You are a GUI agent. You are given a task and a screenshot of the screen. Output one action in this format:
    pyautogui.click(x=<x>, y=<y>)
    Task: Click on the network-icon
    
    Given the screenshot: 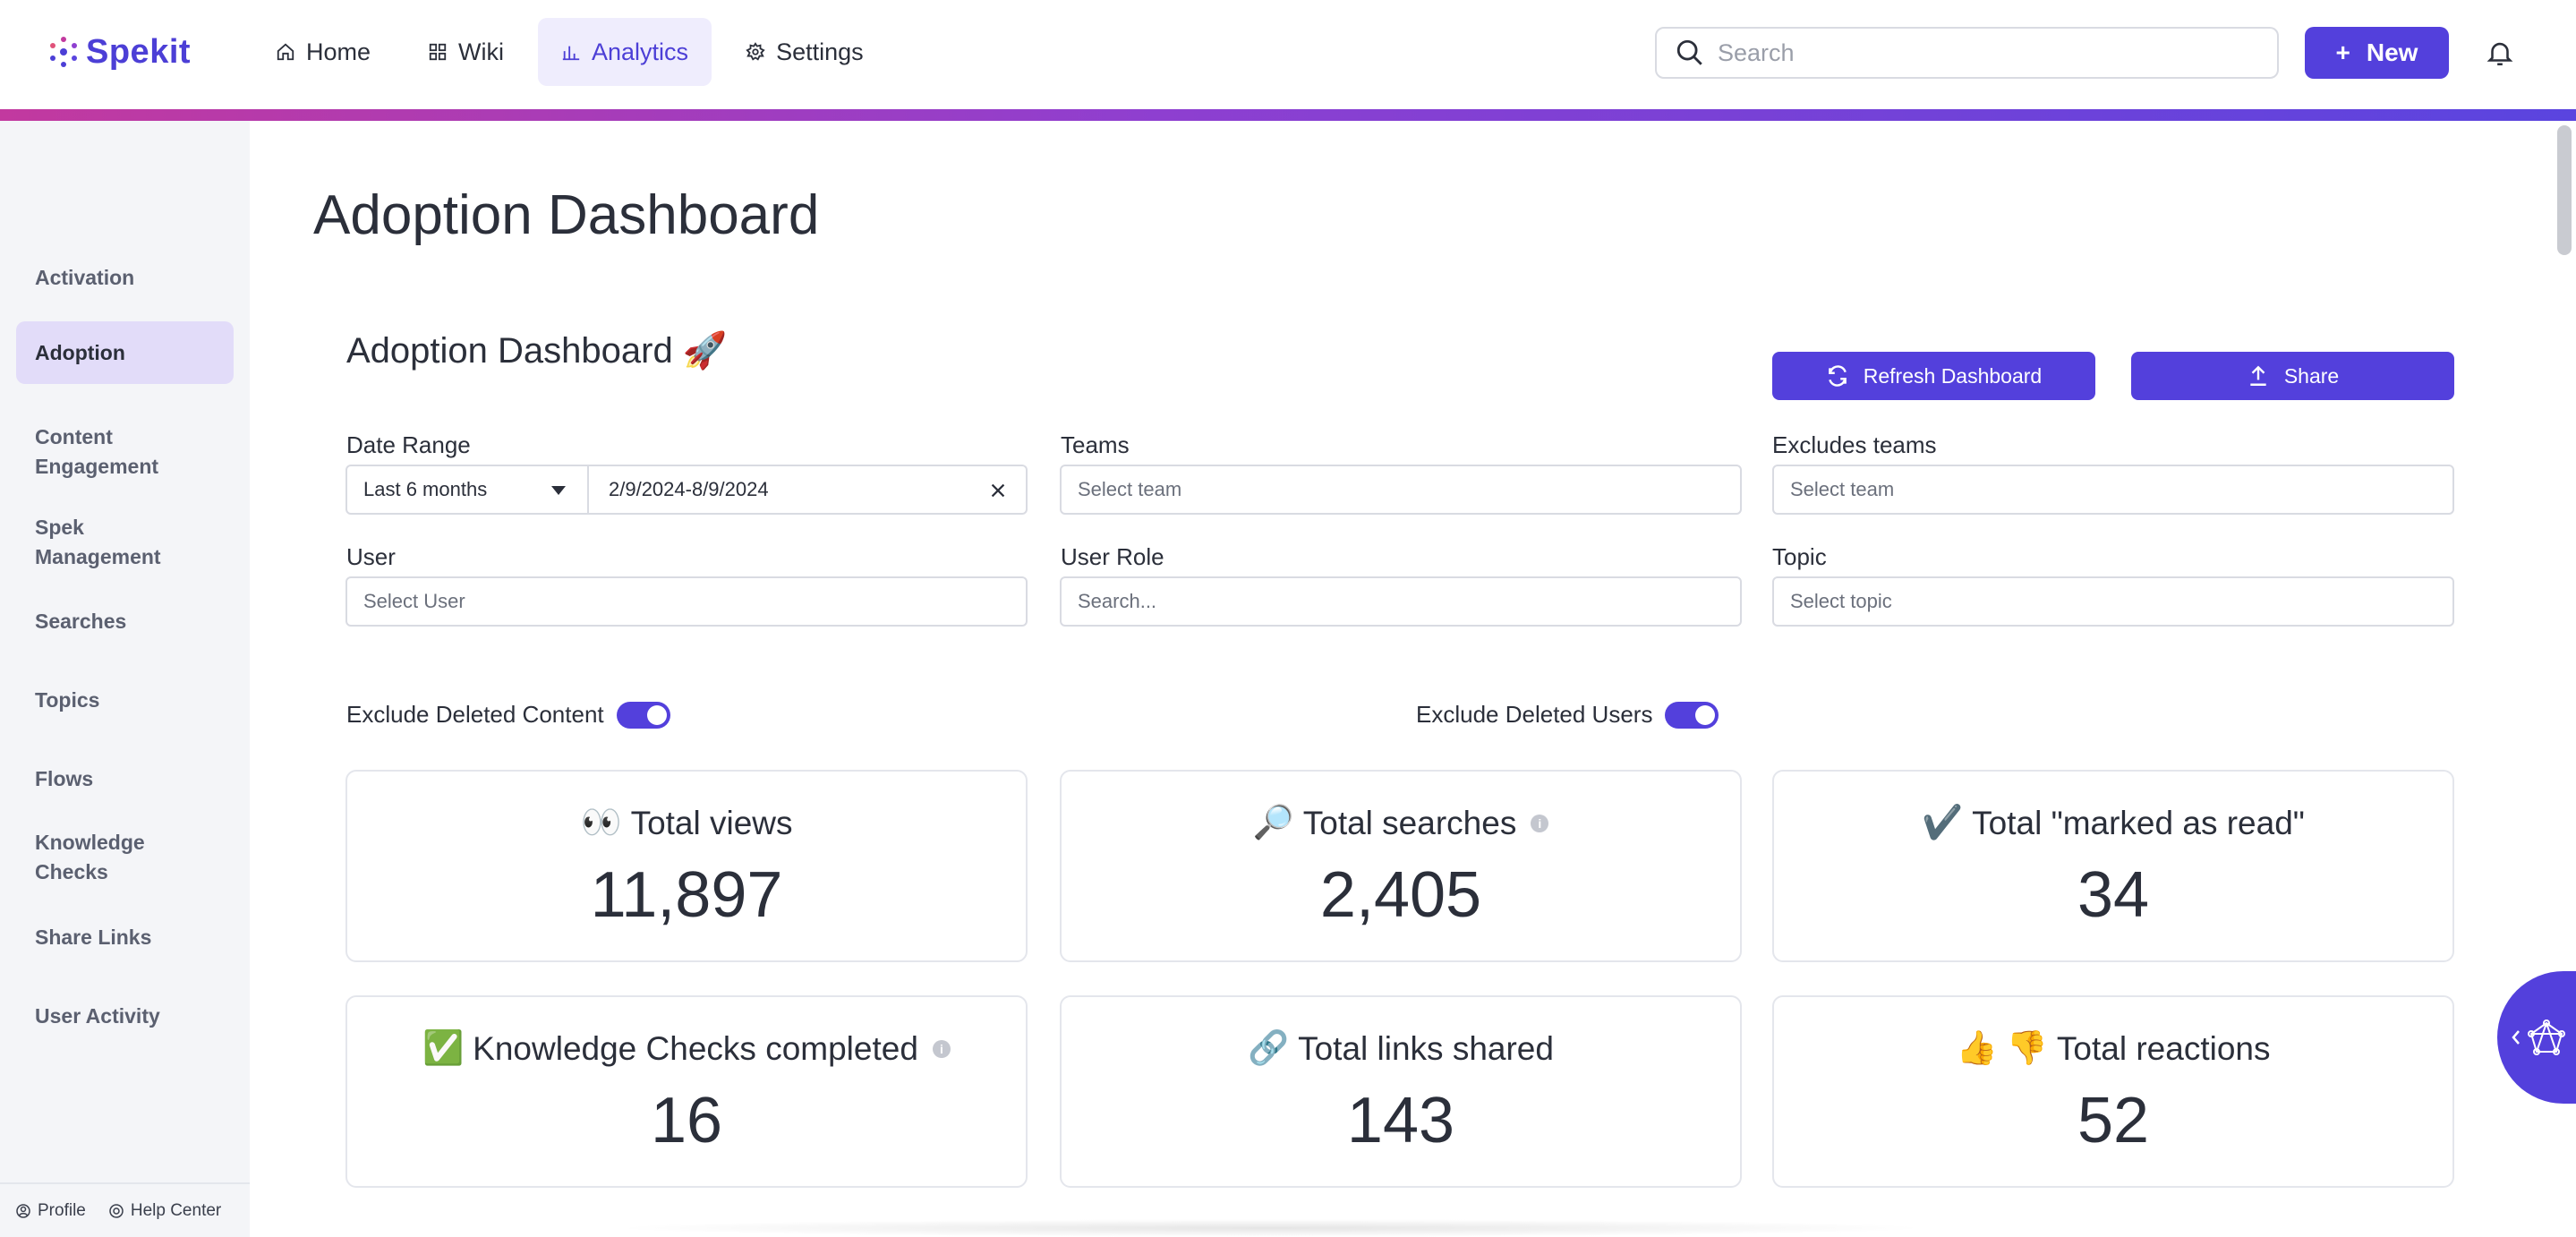 What is the action you would take?
    pyautogui.click(x=2546, y=1037)
    